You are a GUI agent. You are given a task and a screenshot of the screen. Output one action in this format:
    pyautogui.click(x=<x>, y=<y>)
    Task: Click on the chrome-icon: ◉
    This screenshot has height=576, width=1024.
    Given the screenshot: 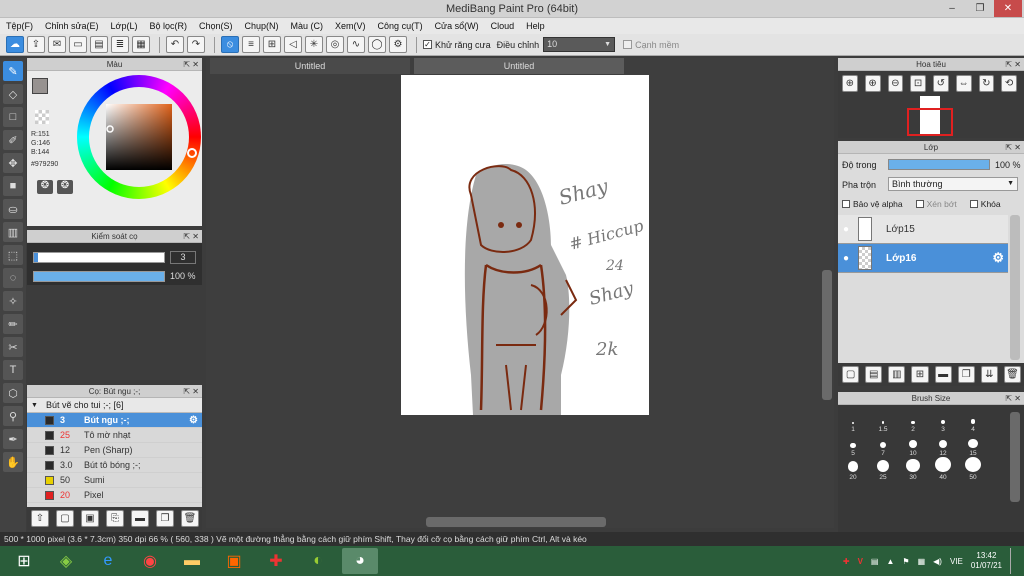 What is the action you would take?
    pyautogui.click(x=150, y=561)
    